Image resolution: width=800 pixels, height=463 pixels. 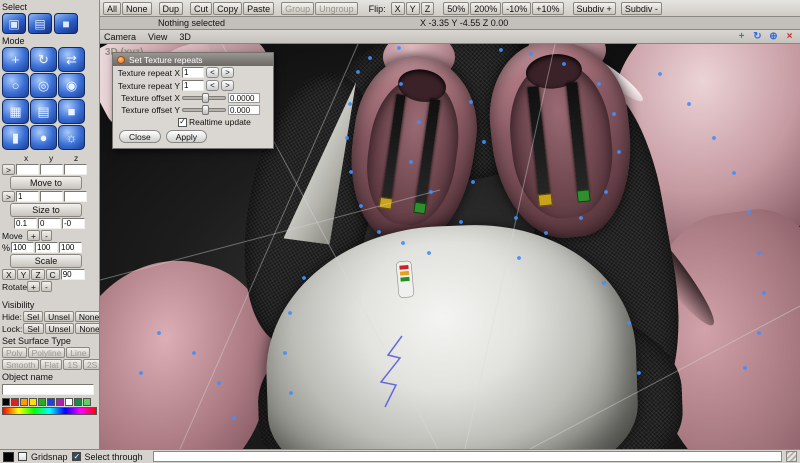 What do you see at coordinates (15, 85) in the screenshot?
I see `tool-ellipse-icon: ○` at bounding box center [15, 85].